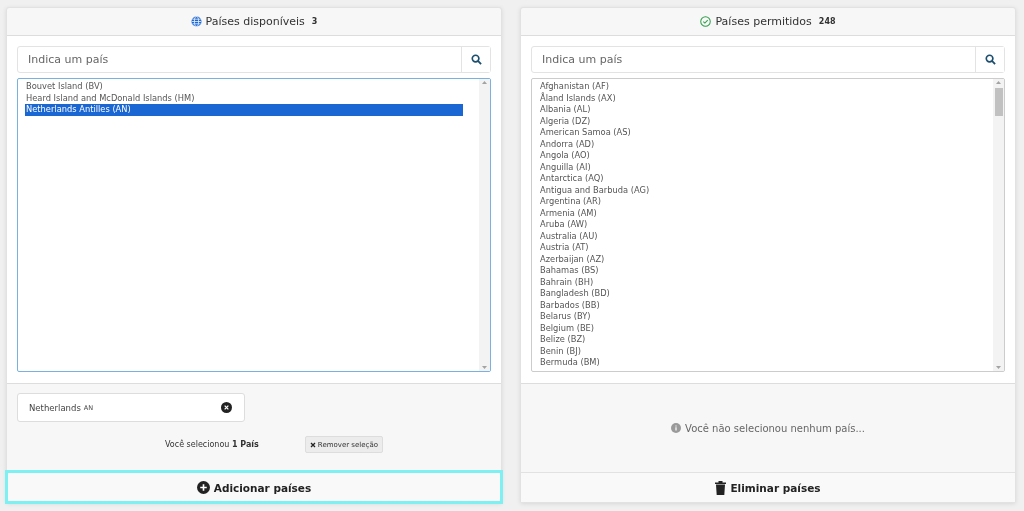  What do you see at coordinates (758, 144) in the screenshot?
I see `country-option: Andorra (AD)` at bounding box center [758, 144].